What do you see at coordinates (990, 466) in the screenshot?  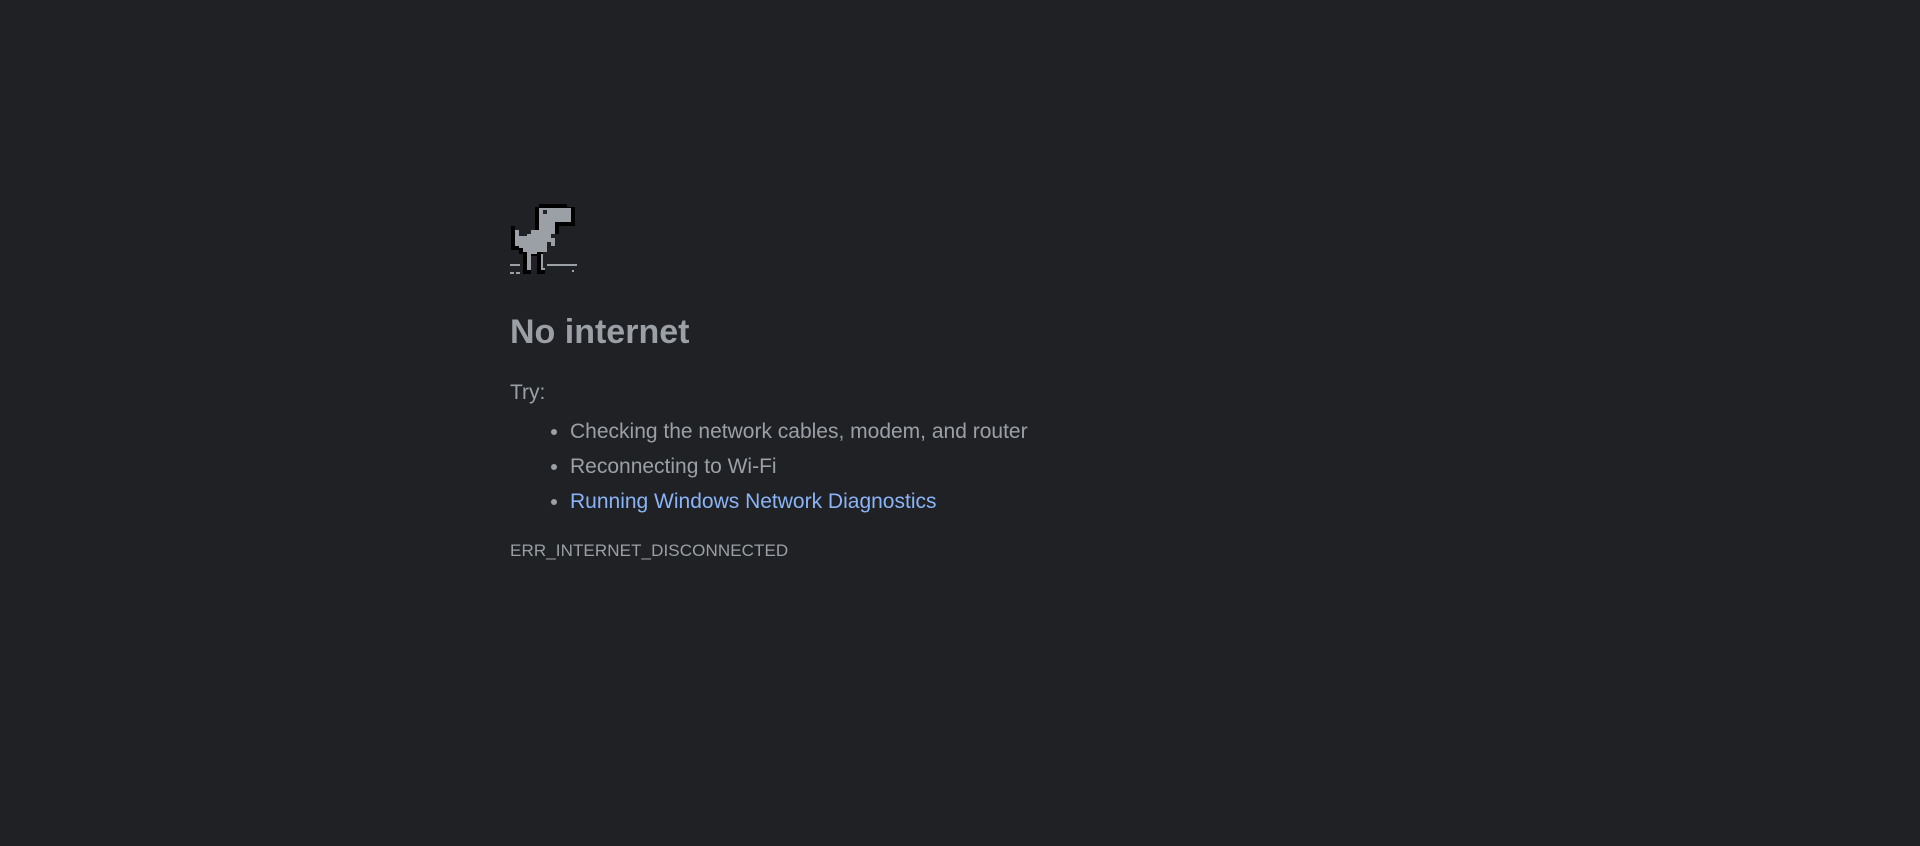 I see `suggestion-reconnect-wifi: Reconnecting to Wi-Fi` at bounding box center [990, 466].